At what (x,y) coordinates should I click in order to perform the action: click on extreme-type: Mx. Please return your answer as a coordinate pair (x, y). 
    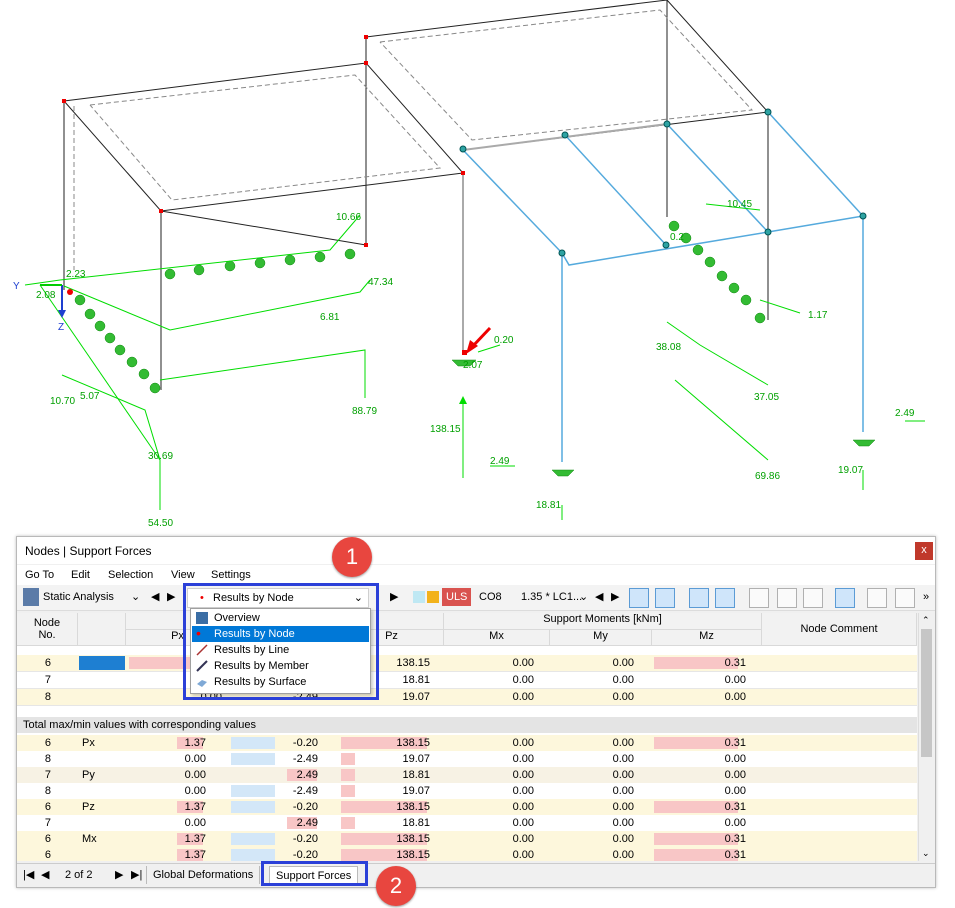
    Looking at the image, I should click on (89, 839).